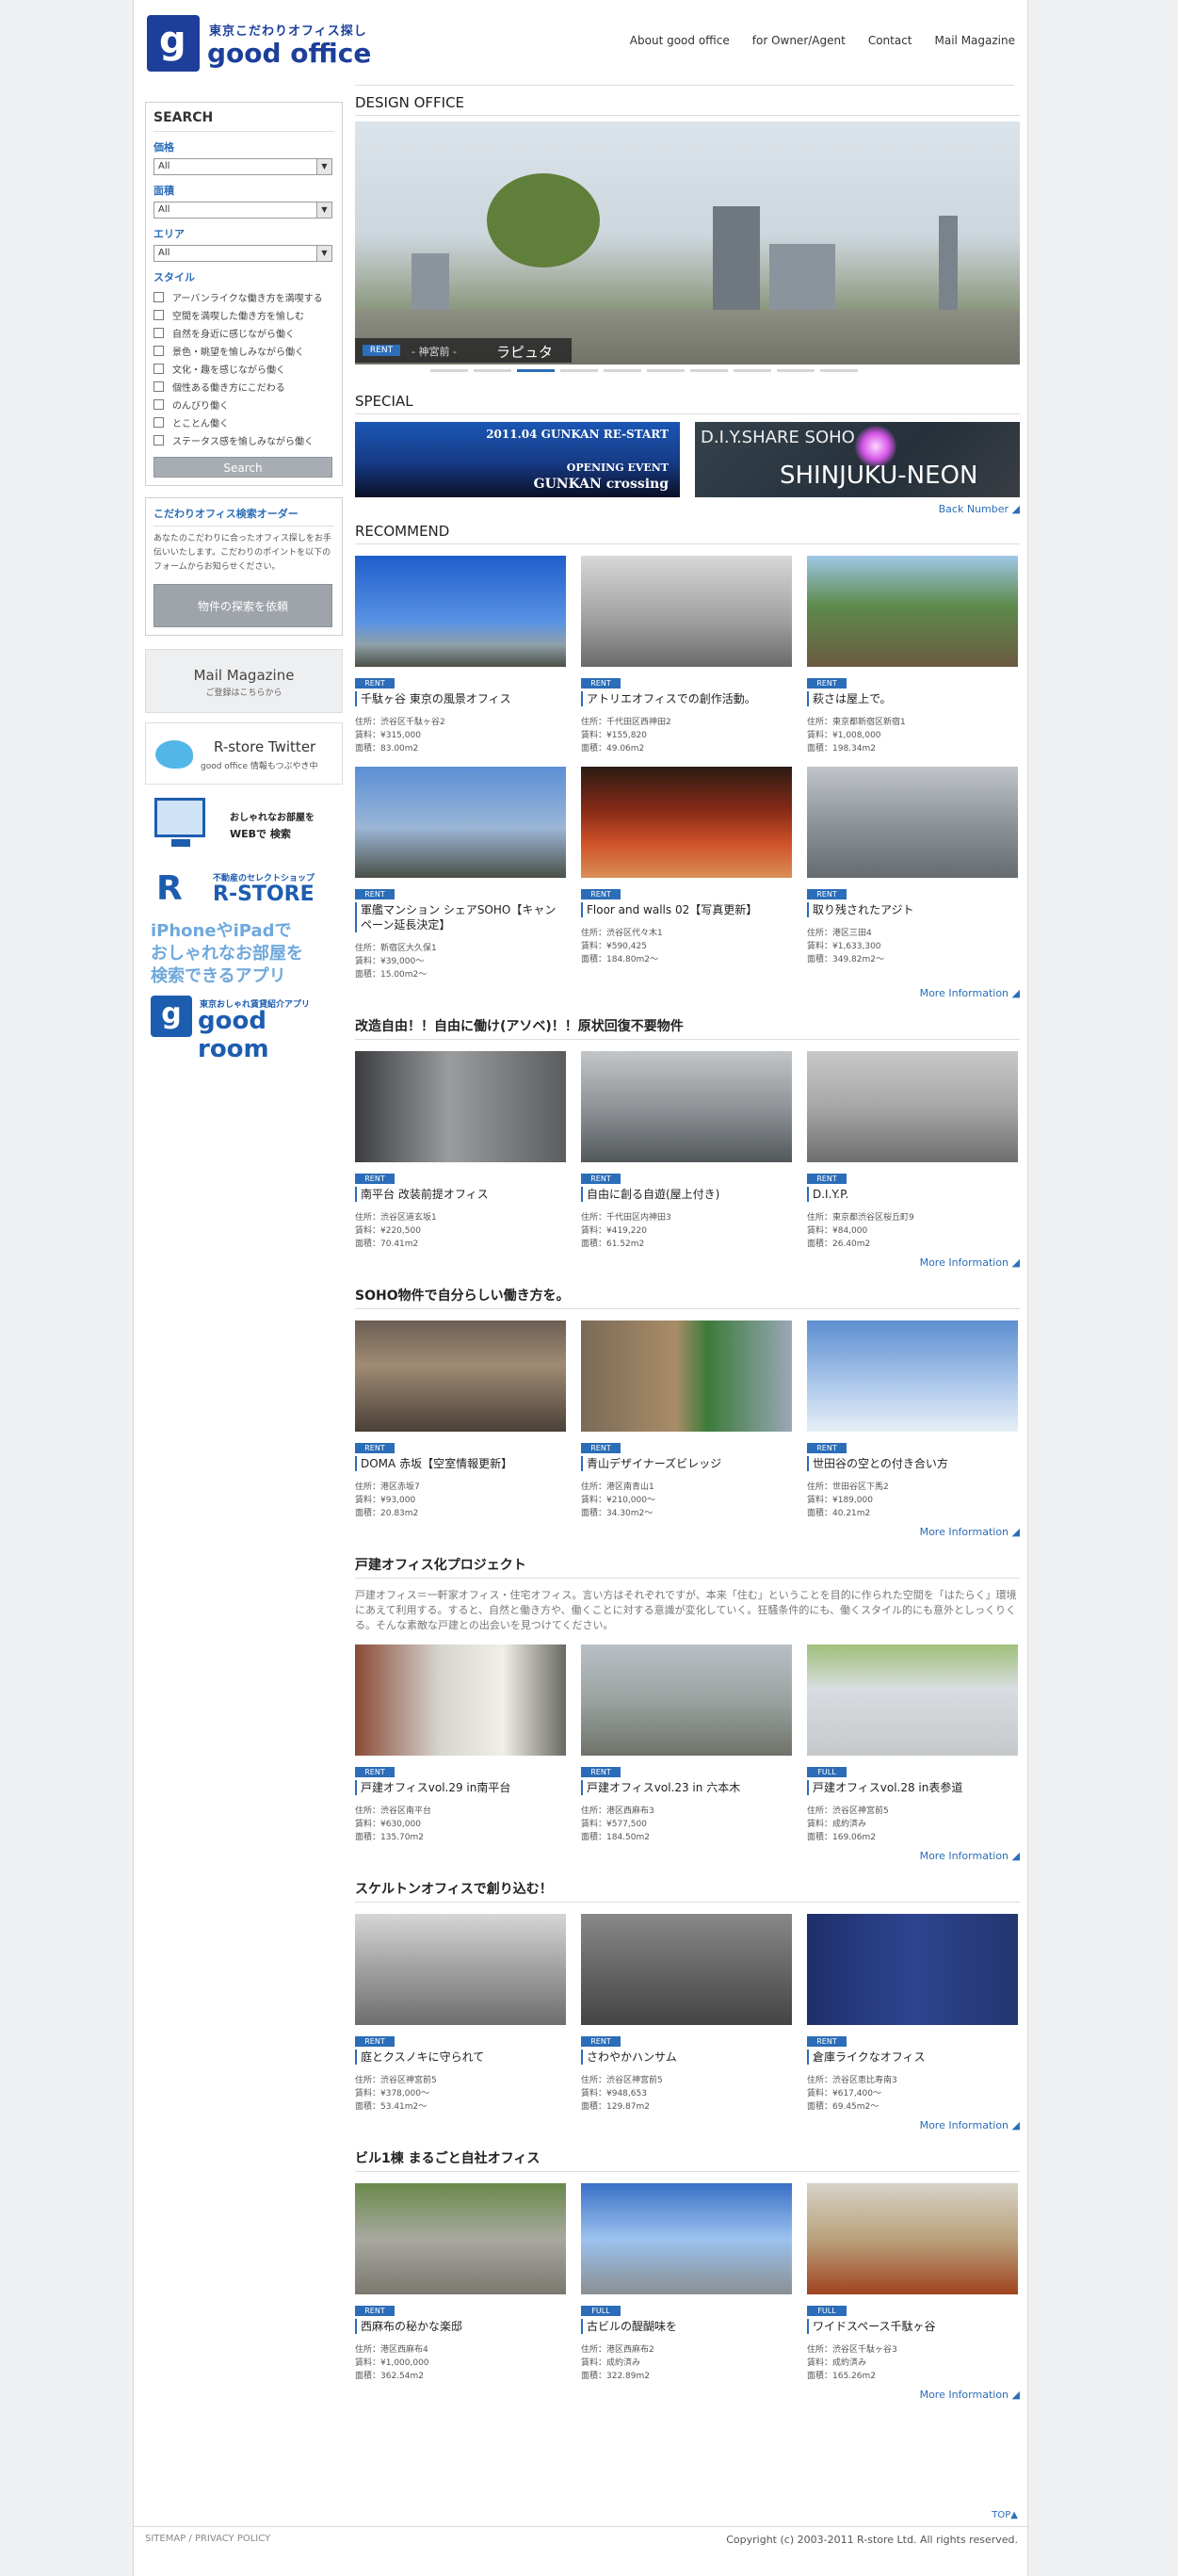 The width and height of the screenshot is (1178, 2576). I want to click on property-title-link: Floor and walls 02【写真更新】, so click(686, 909).